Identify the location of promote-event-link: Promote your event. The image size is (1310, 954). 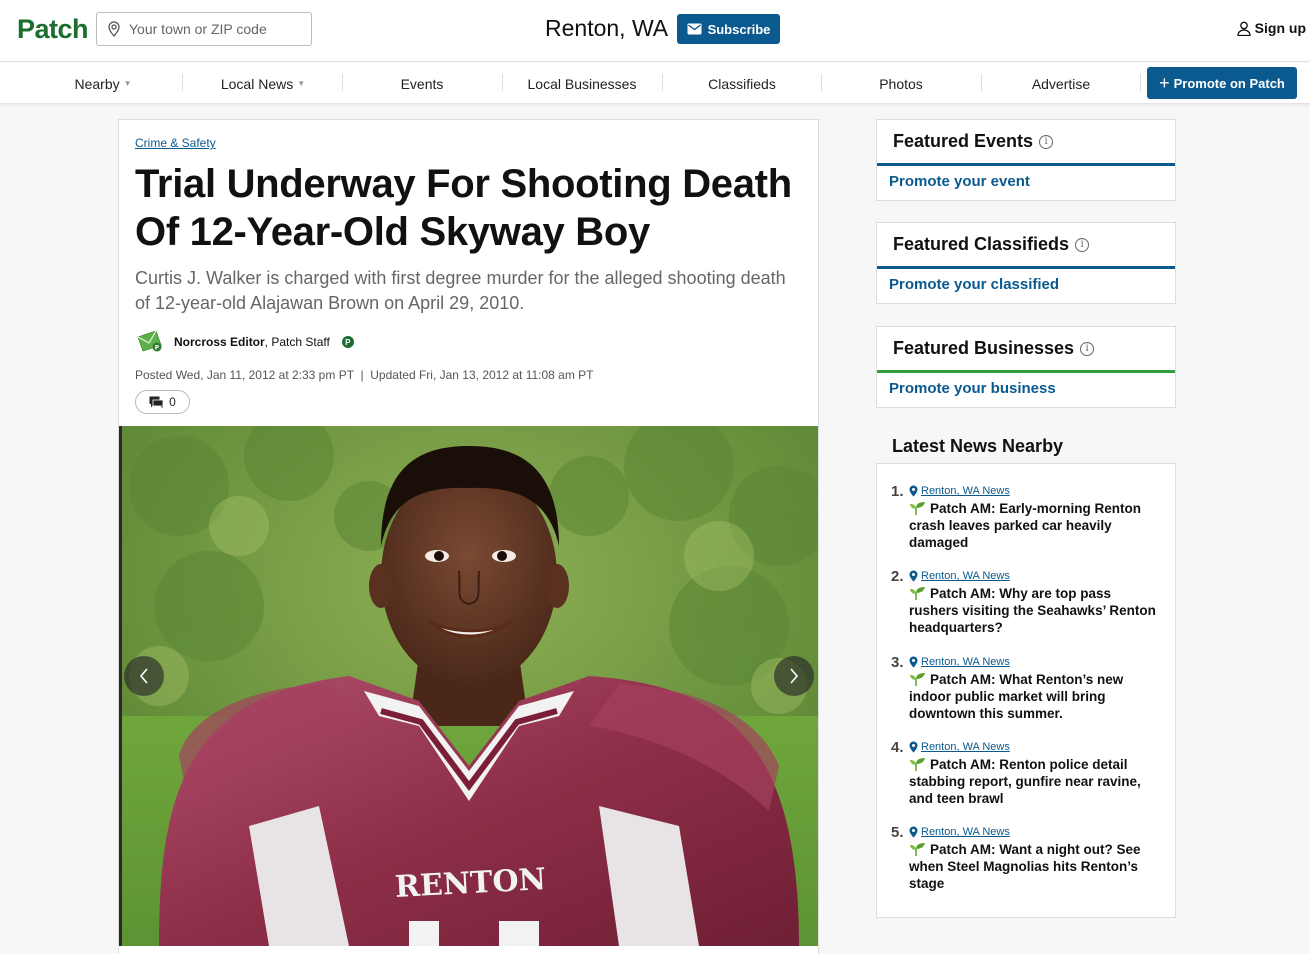
(1026, 183).